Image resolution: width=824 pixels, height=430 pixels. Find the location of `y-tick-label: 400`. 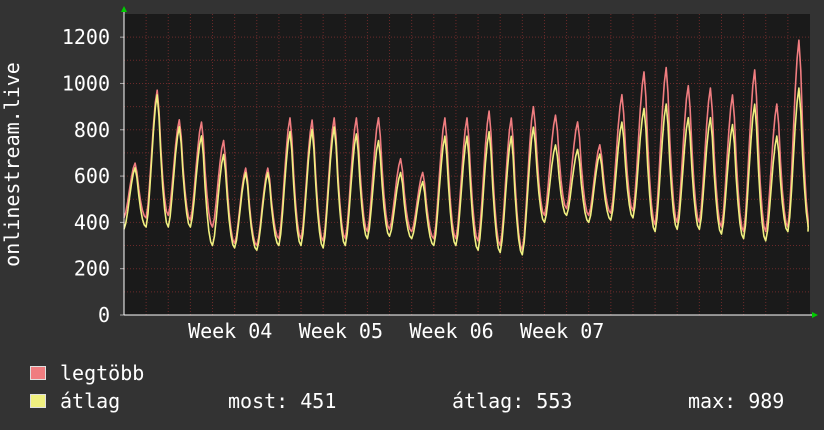

y-tick-label: 400 is located at coordinates (92, 222).